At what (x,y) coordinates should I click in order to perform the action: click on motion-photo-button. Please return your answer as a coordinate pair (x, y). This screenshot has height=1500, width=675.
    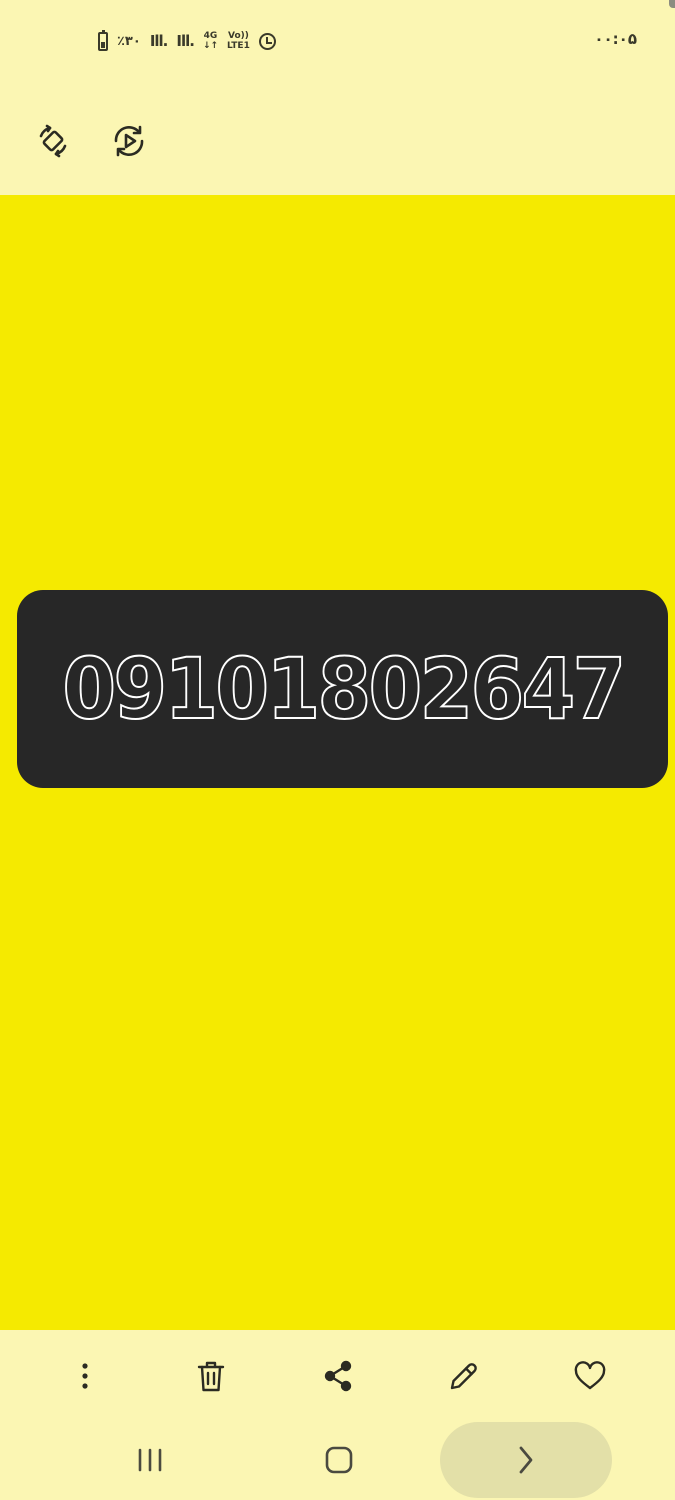
    Looking at the image, I should click on (129, 141).